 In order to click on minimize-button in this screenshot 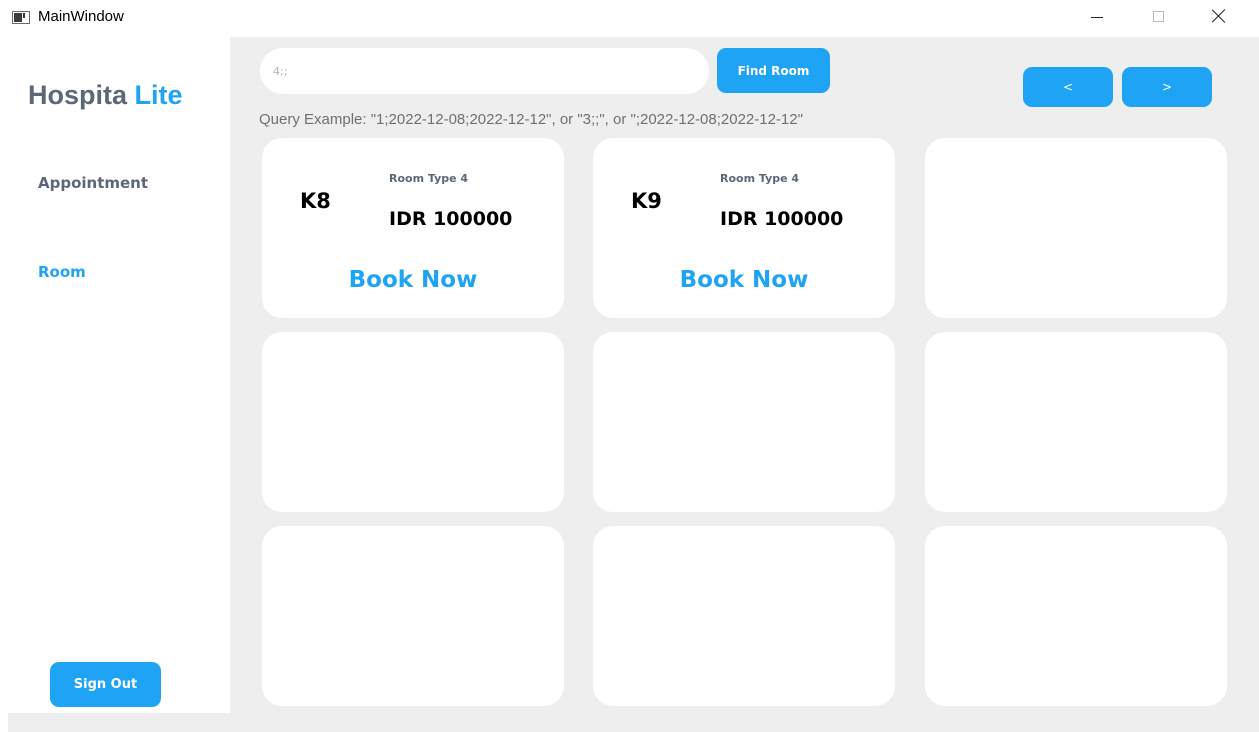, I will do `click(1097, 16)`.